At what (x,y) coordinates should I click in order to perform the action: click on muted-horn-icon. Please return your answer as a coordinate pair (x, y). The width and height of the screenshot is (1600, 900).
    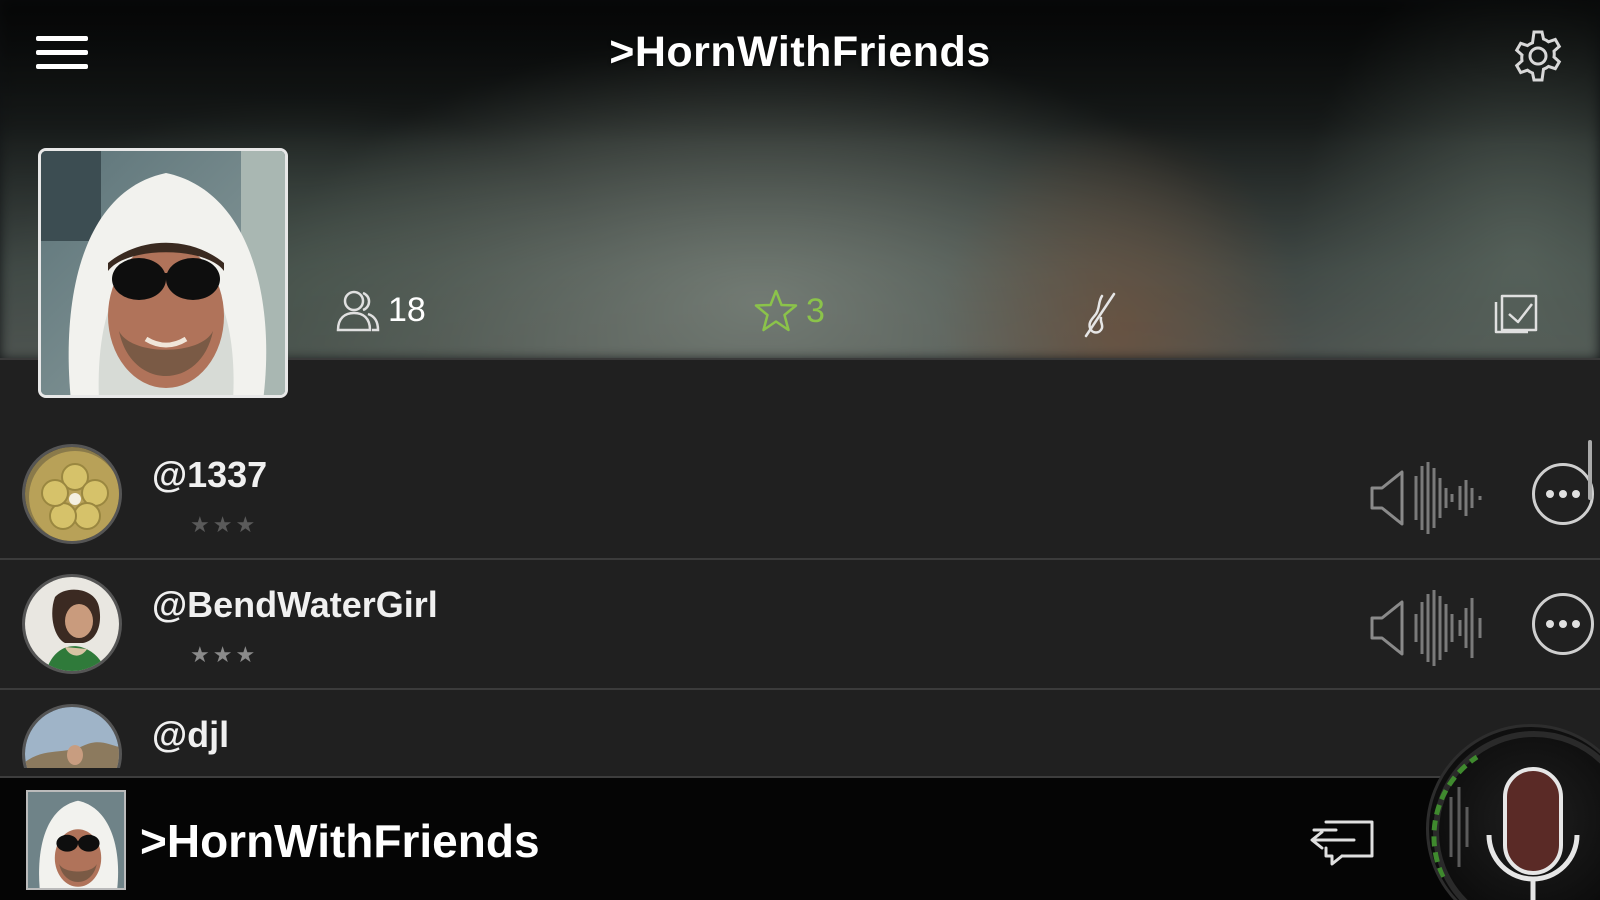
    Looking at the image, I should click on (1100, 315).